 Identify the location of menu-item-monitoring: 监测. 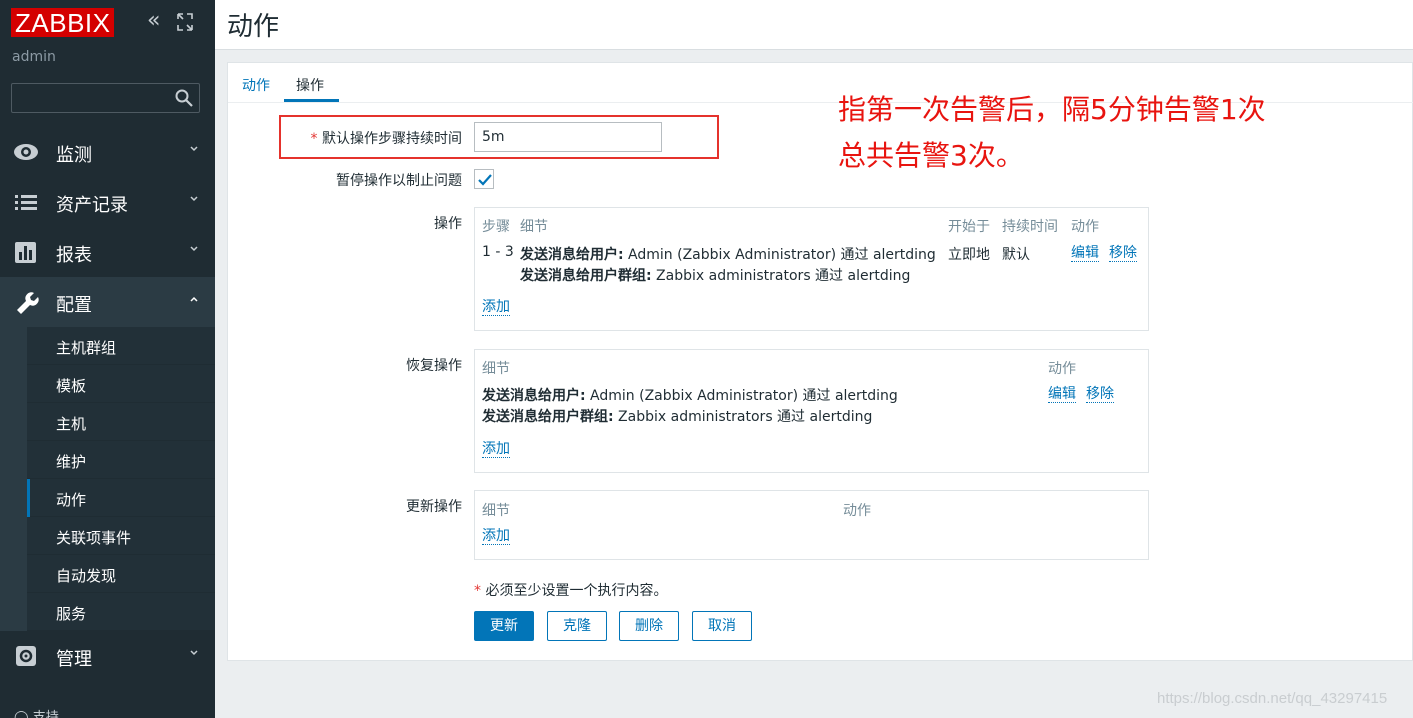
(107, 152).